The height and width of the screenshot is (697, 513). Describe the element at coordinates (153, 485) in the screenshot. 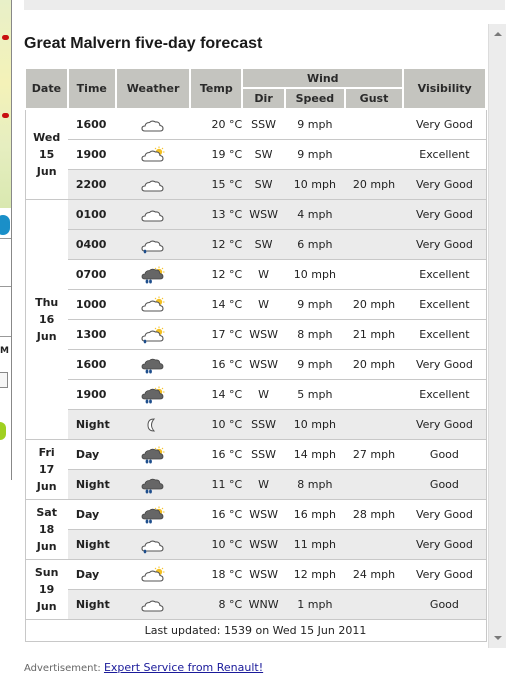

I see `heavy-rain-shower-night-icon` at that location.